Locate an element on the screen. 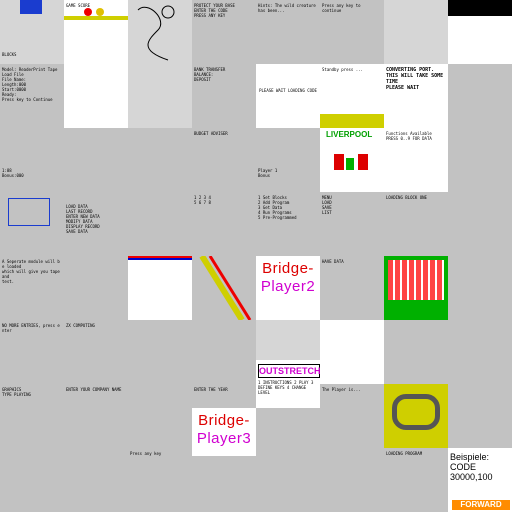 The height and width of the screenshot is (512, 512). tile-text: Functions Available PRESS 0..9 FOR DATA is located at coordinates (409, 136).